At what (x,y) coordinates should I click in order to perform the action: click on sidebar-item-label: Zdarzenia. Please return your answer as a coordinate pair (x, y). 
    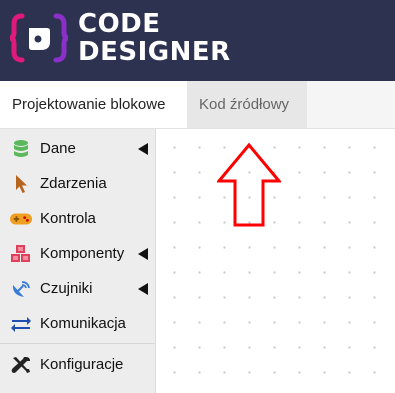
    Looking at the image, I should click on (73, 183).